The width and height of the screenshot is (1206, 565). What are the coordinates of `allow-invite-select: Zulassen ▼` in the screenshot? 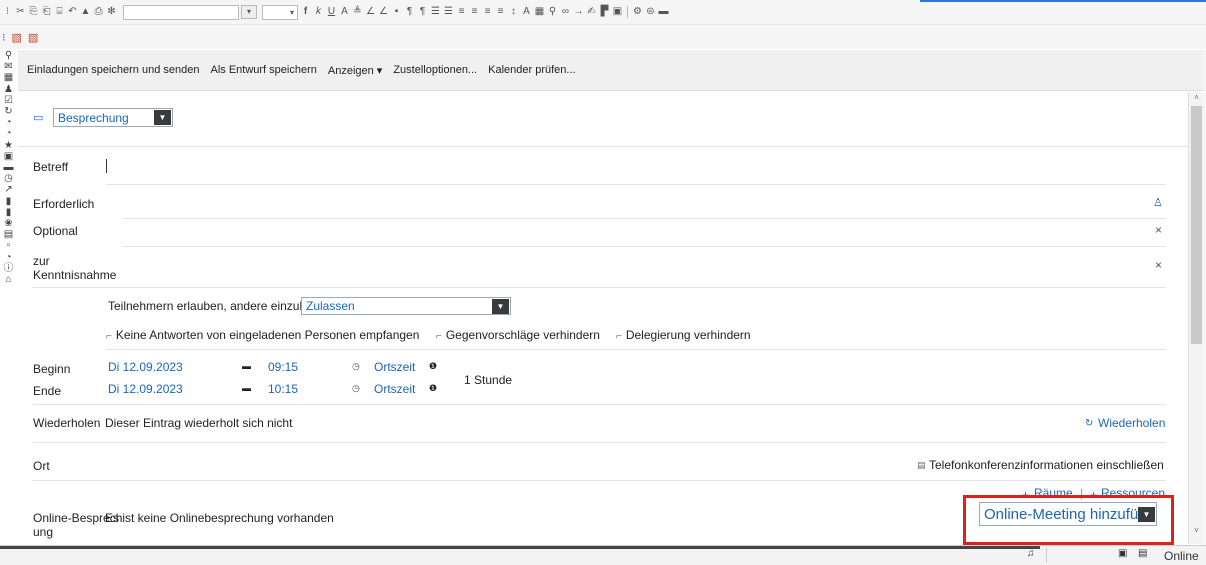 It's located at (406, 306).